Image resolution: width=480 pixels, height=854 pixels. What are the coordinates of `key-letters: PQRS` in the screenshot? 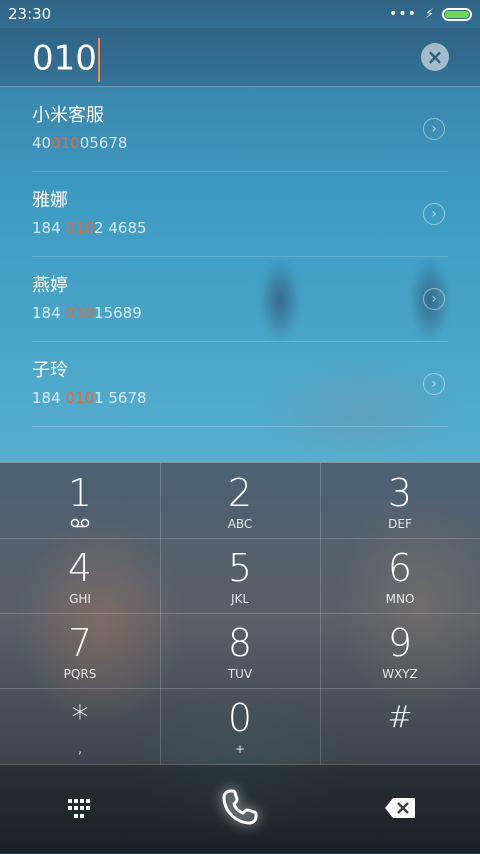 It's located at (80, 674).